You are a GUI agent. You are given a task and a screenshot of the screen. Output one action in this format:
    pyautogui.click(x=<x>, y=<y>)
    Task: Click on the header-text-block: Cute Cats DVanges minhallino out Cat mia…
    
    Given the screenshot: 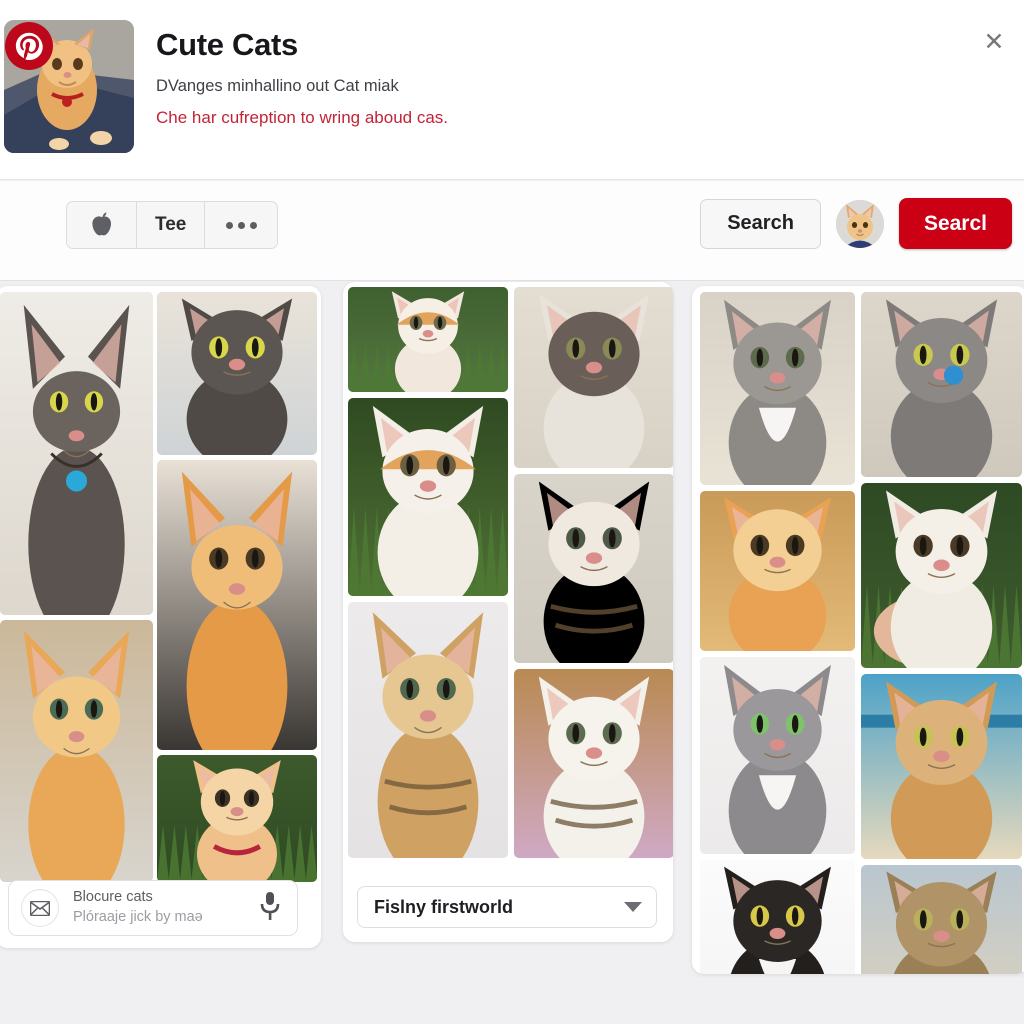 What is the action you would take?
    pyautogui.click(x=506, y=77)
    